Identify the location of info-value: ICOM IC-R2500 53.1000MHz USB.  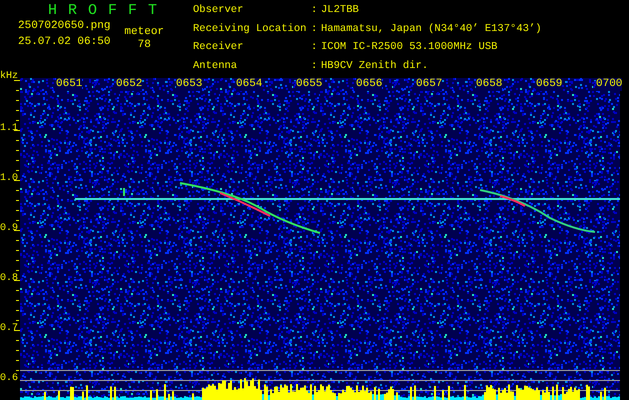
(409, 48).